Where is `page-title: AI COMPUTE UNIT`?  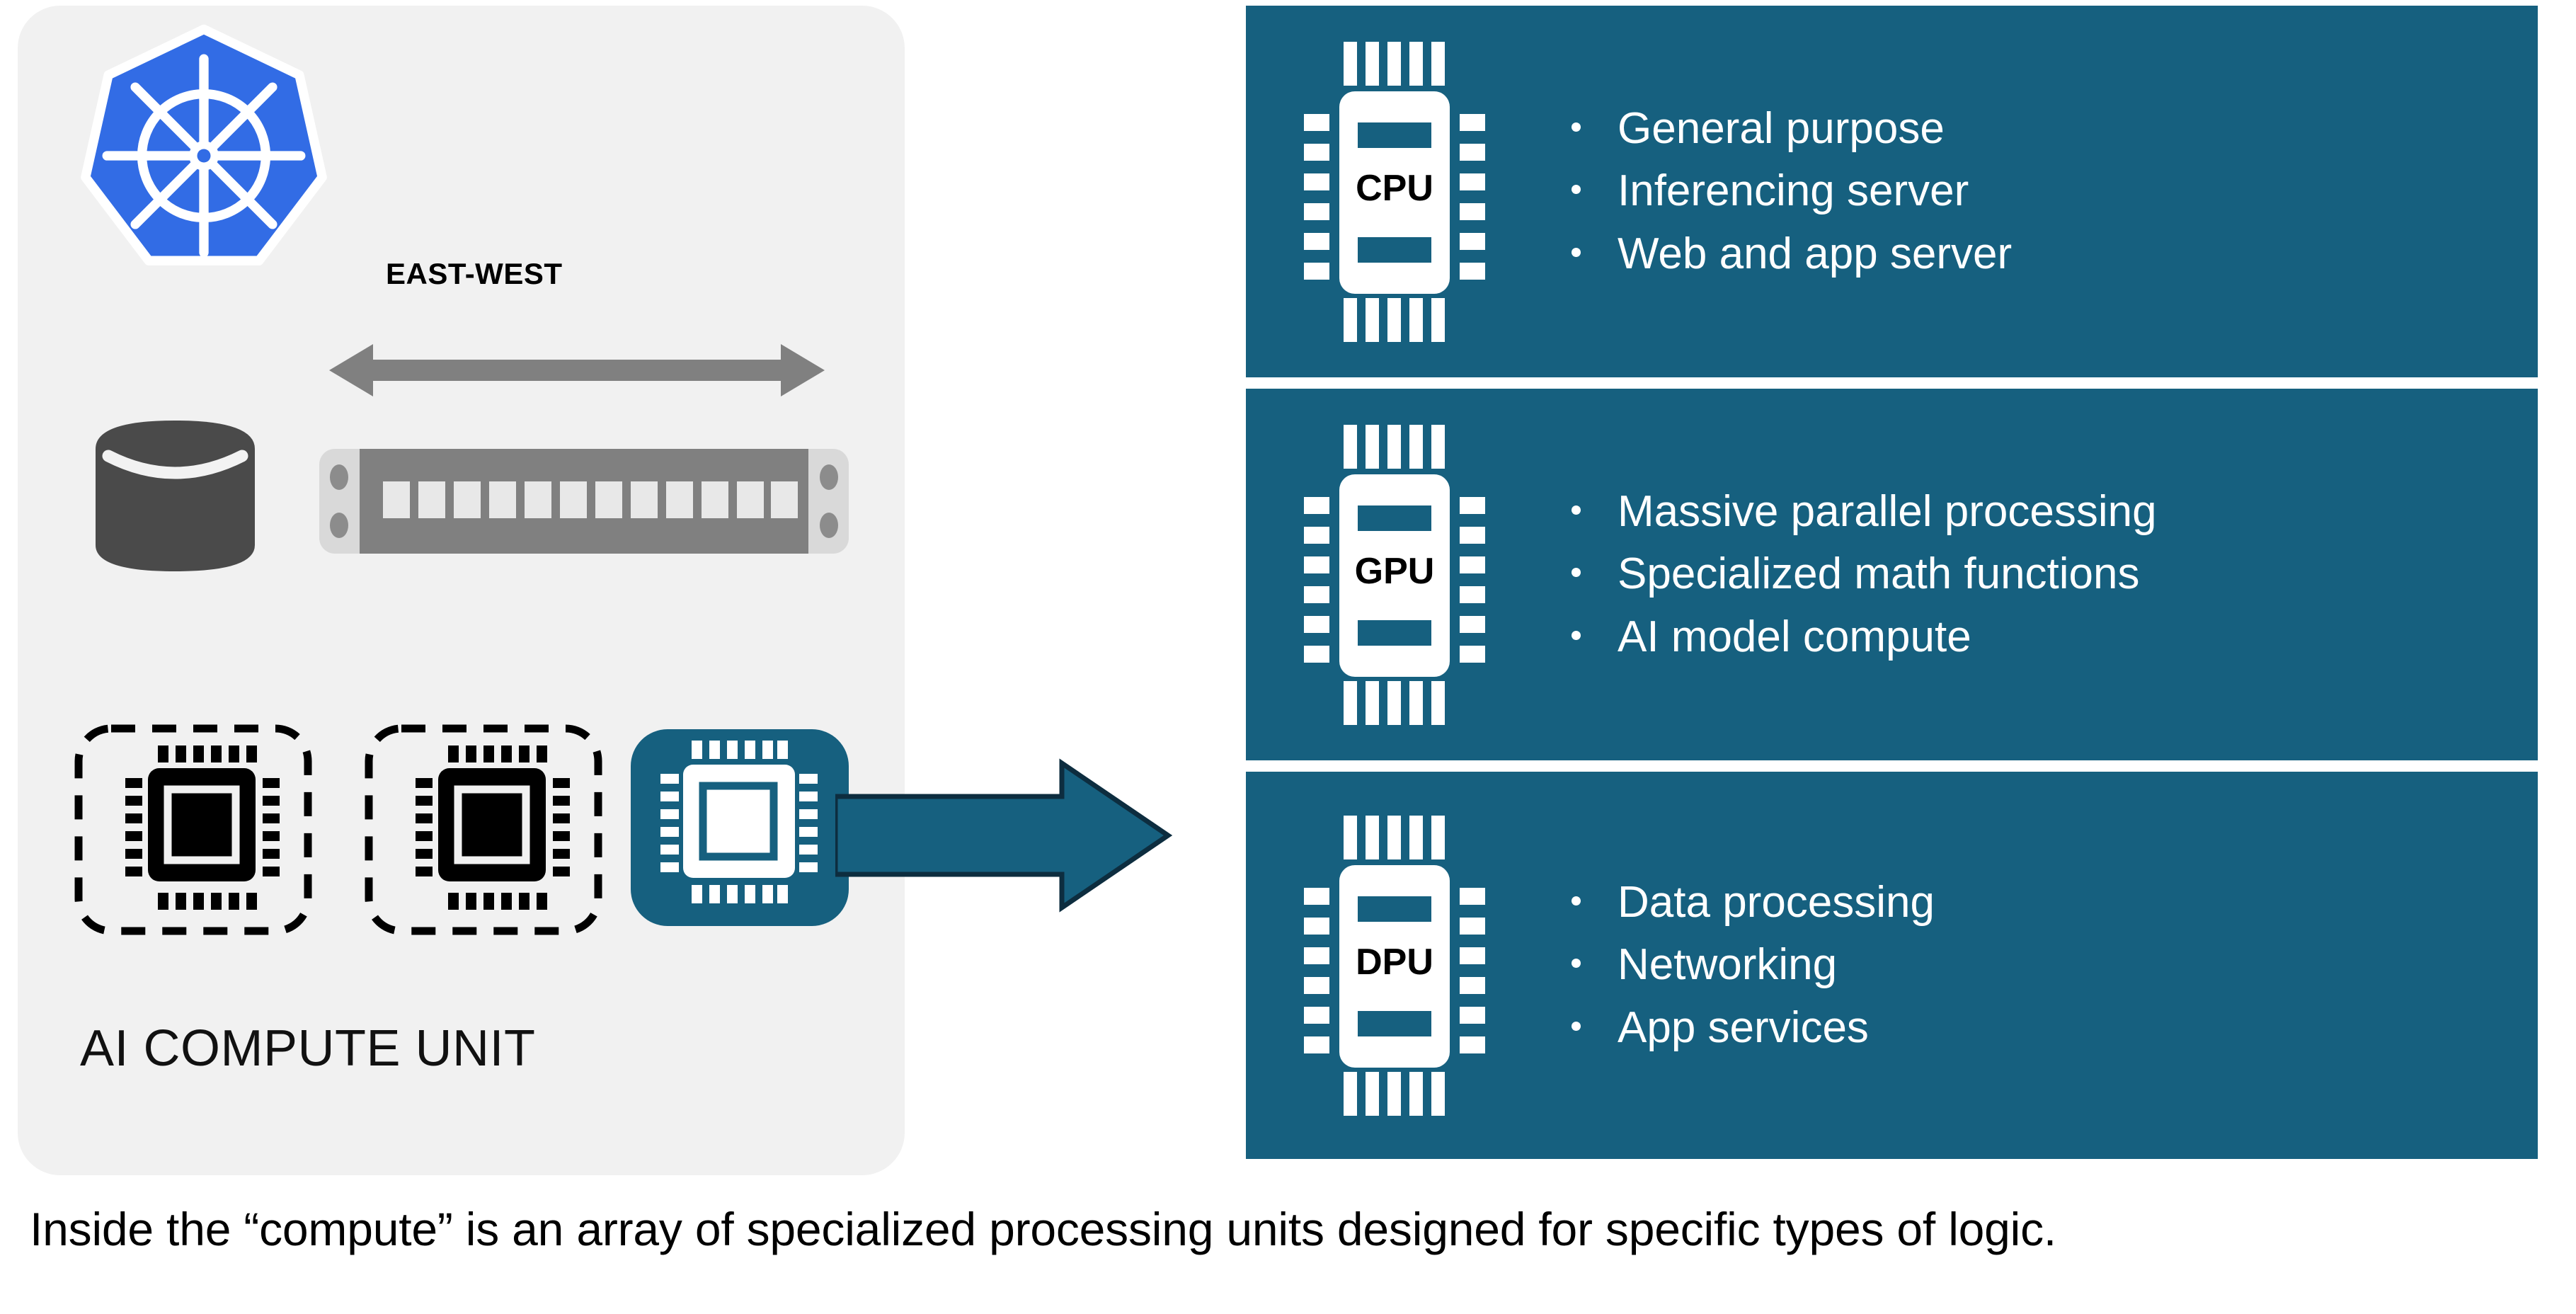 page-title: AI COMPUTE UNIT is located at coordinates (308, 1048).